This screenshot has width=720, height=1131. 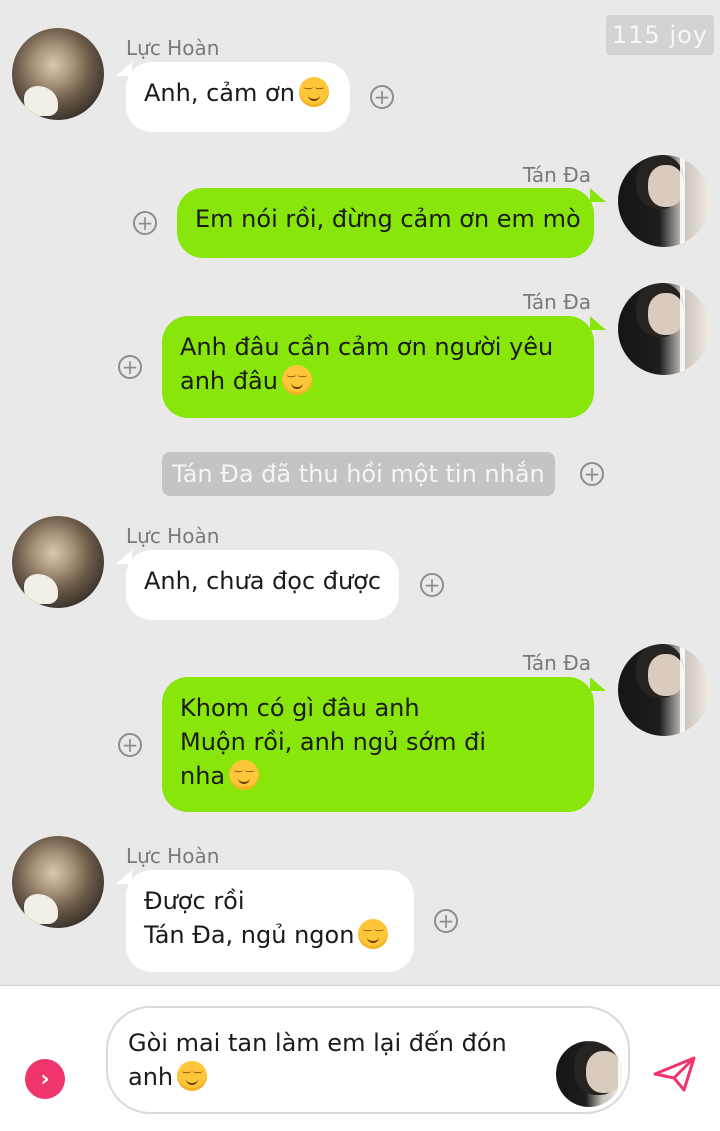 What do you see at coordinates (675, 1074) in the screenshot?
I see `send-icon` at bounding box center [675, 1074].